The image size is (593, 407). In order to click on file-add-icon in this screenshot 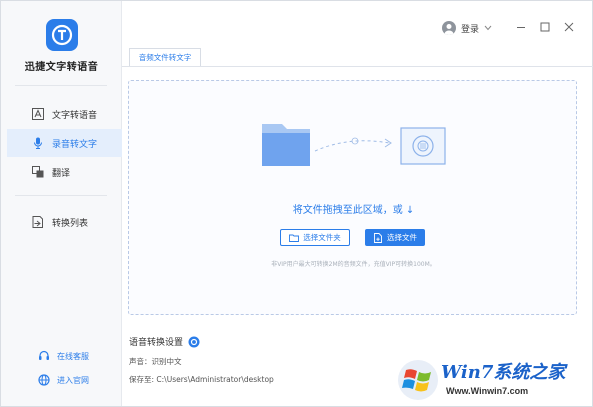, I will do `click(378, 237)`.